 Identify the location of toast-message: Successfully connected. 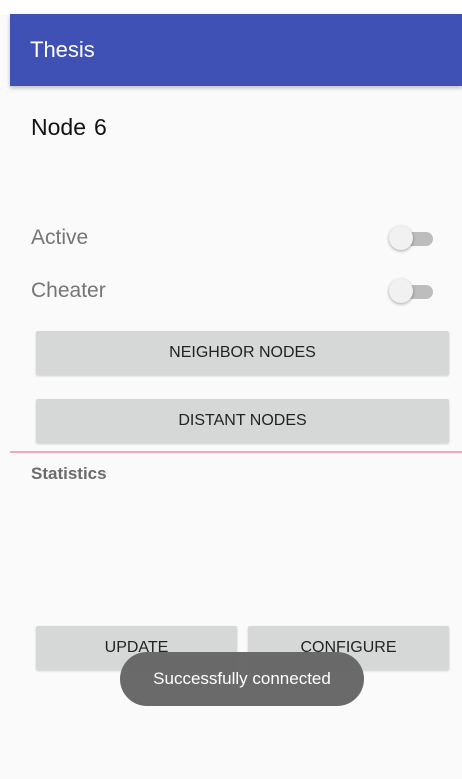
(242, 679).